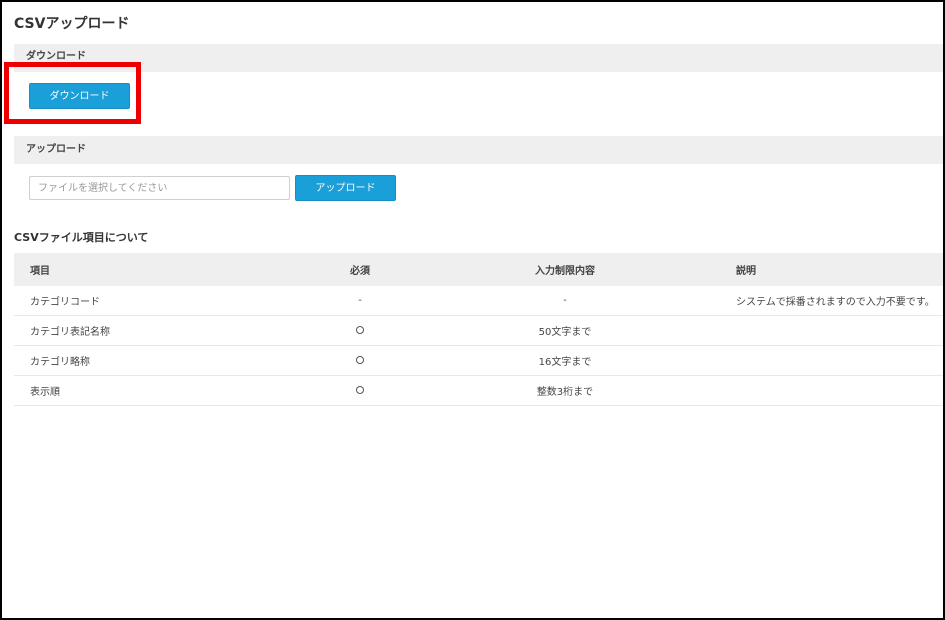 This screenshot has height=620, width=945. What do you see at coordinates (167, 330) in the screenshot?
I see `cell-item: カテゴリ表記名称` at bounding box center [167, 330].